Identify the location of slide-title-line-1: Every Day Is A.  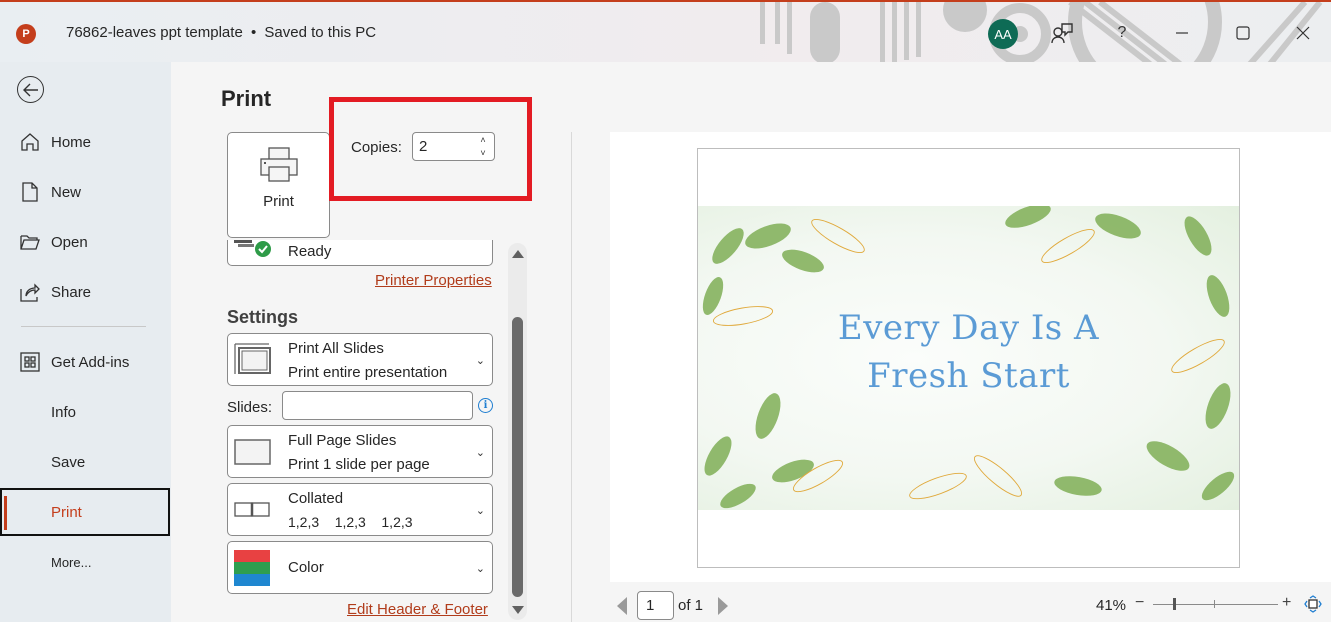
(968, 328).